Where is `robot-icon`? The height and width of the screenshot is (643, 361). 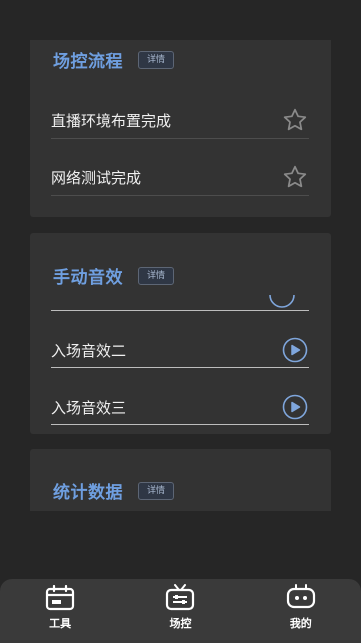
robot-icon is located at coordinates (301, 598).